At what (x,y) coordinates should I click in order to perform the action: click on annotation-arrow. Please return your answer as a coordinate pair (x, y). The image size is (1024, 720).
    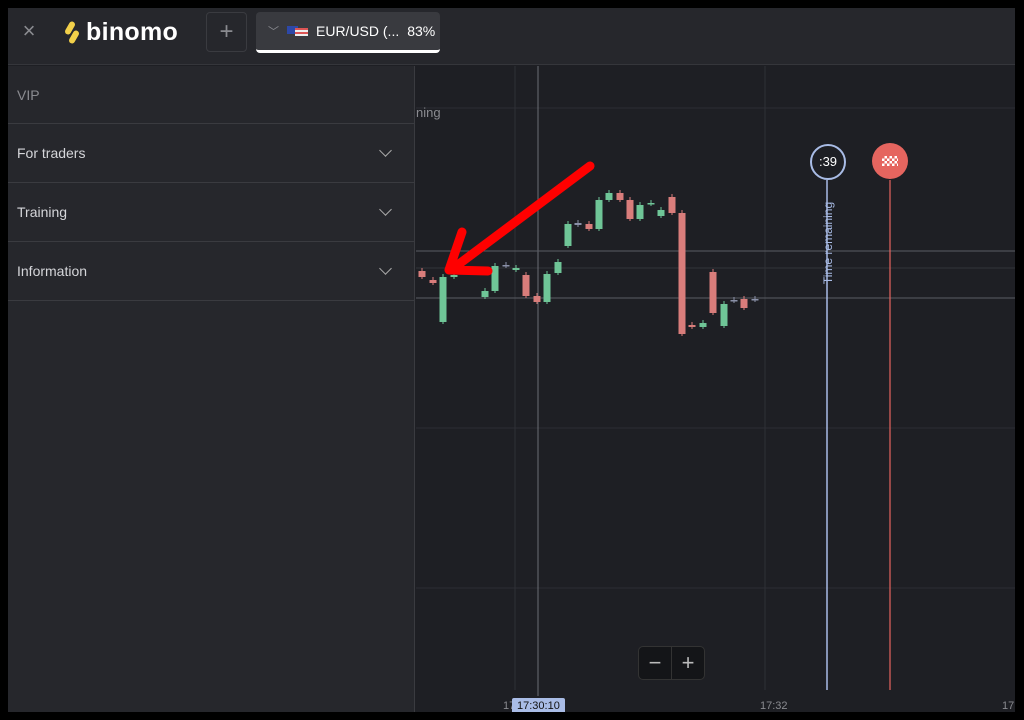
    Looking at the image, I should click on (519, 218).